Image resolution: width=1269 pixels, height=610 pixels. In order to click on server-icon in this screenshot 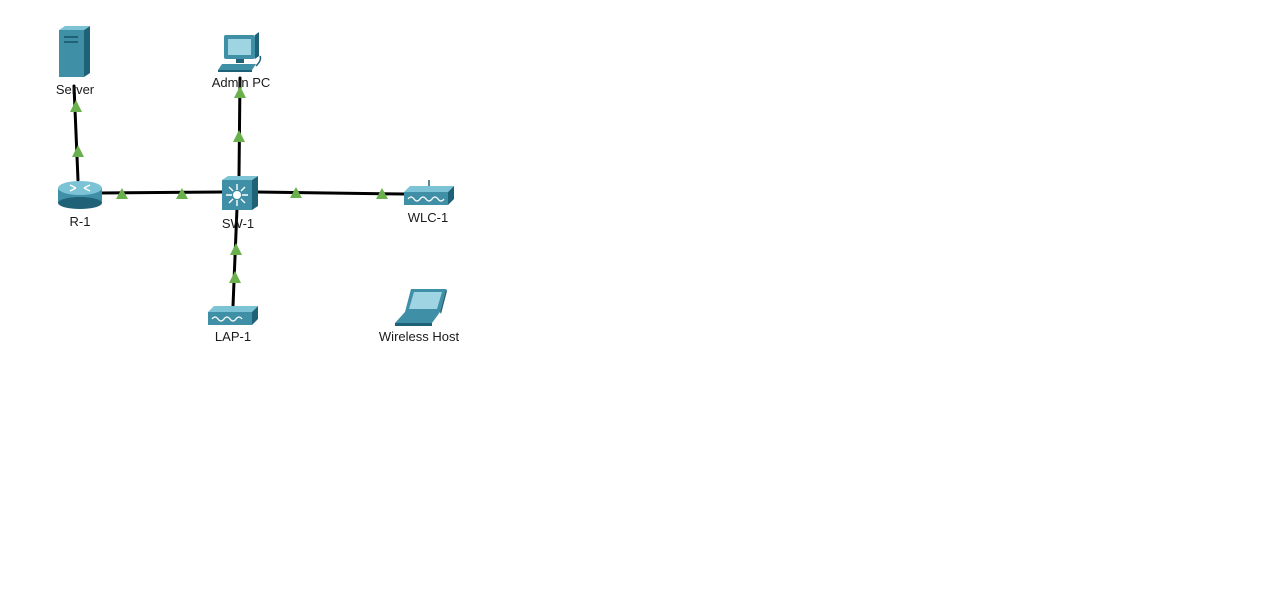, I will do `click(74, 51)`.